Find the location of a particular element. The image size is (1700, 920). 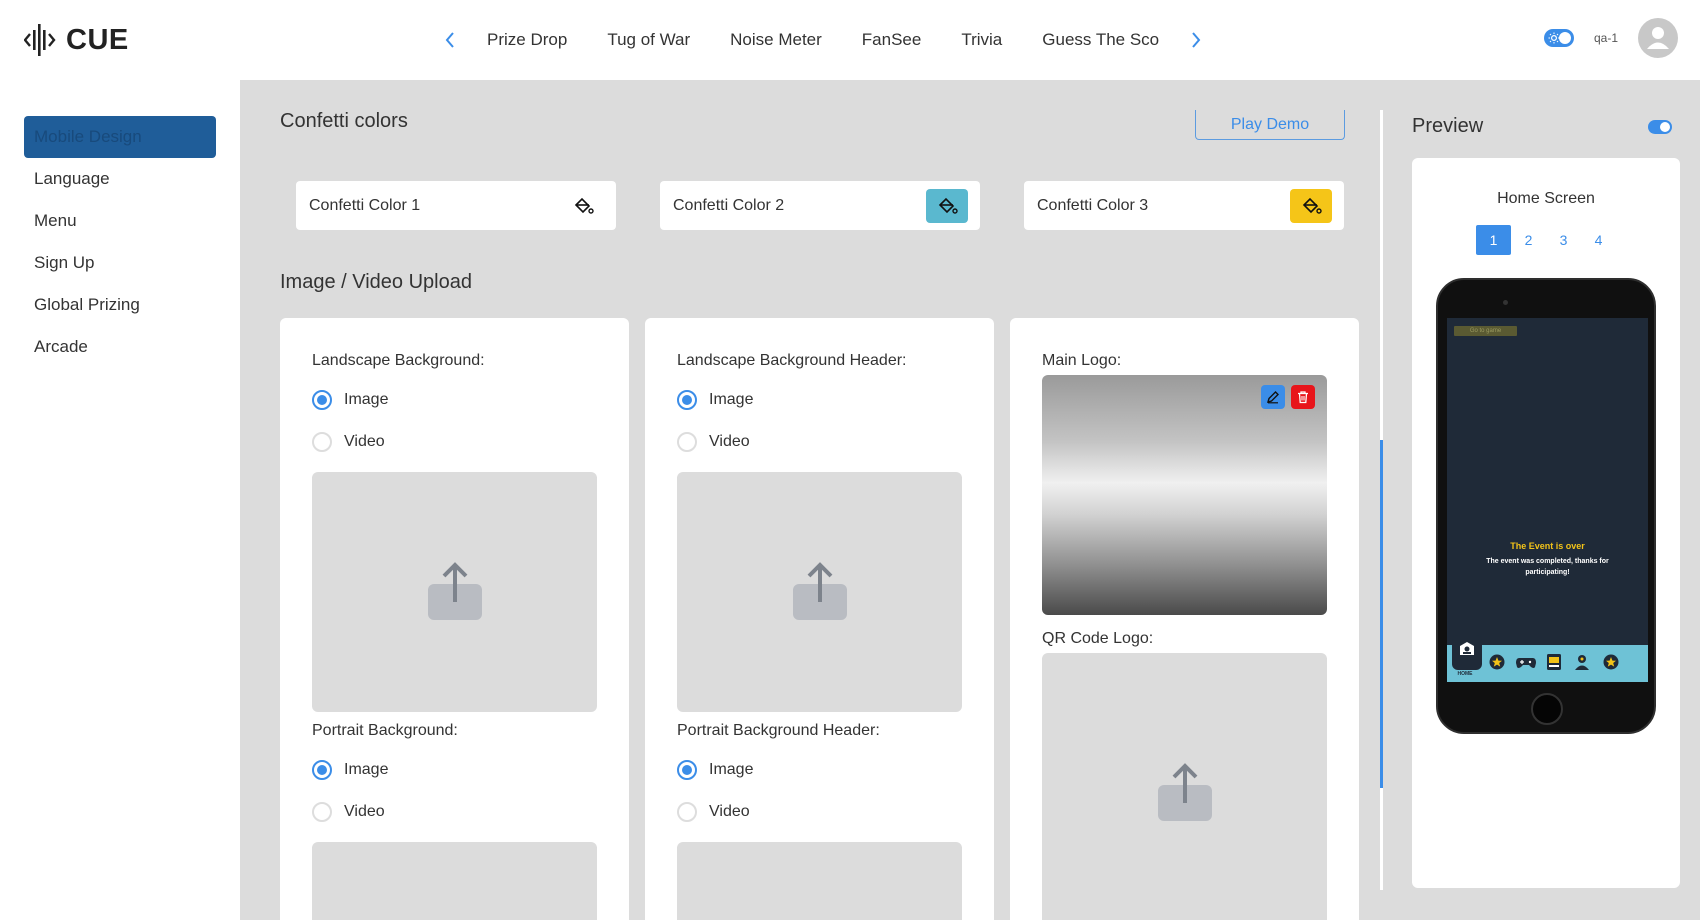

main-logo-preview is located at coordinates (1184, 495).